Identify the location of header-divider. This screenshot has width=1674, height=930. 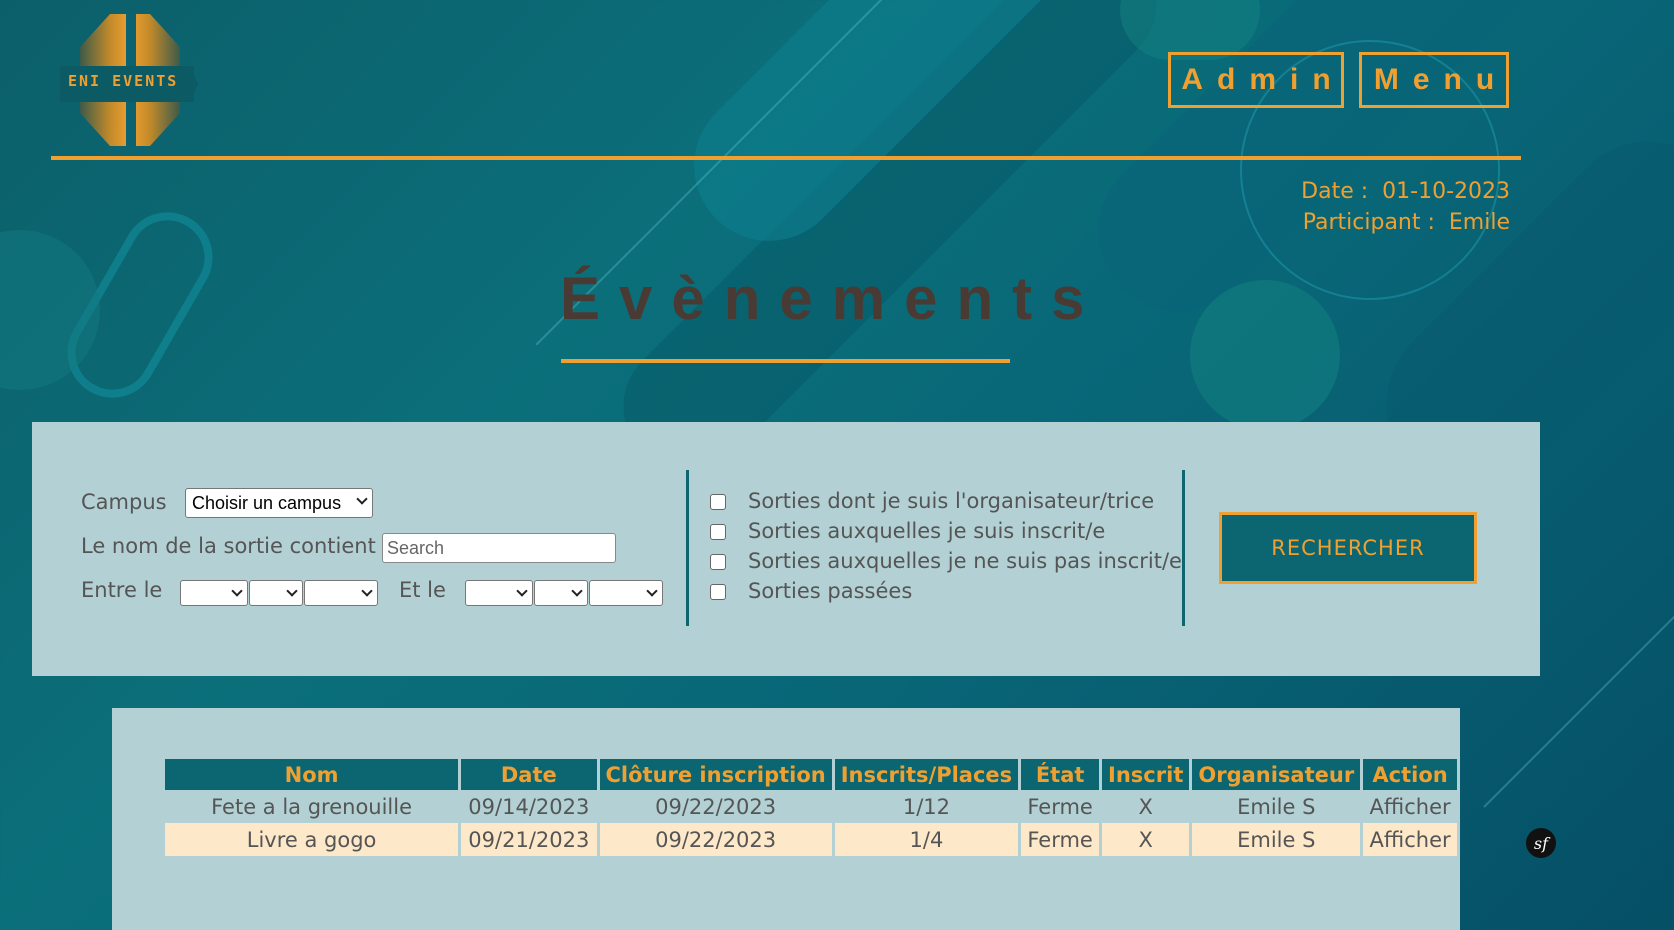
(786, 158).